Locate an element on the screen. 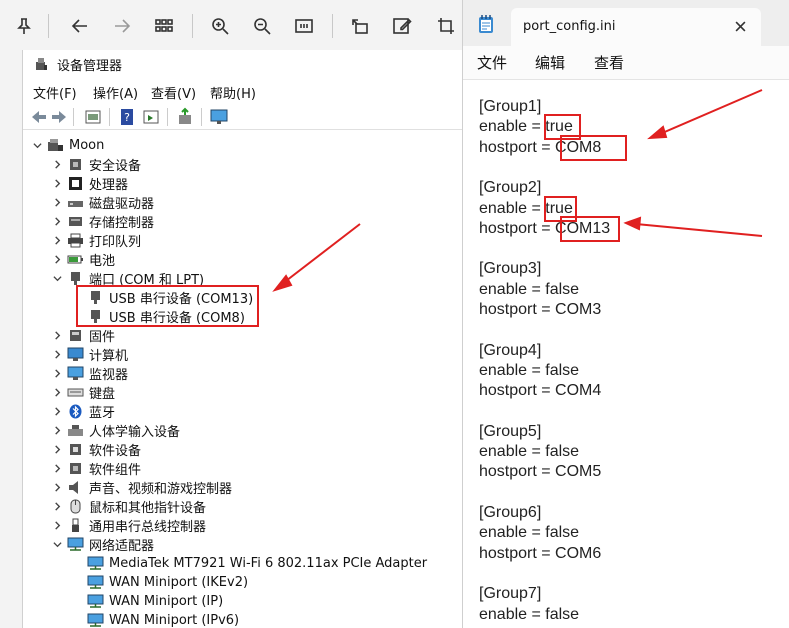  rotate-icon is located at coordinates (360, 26).